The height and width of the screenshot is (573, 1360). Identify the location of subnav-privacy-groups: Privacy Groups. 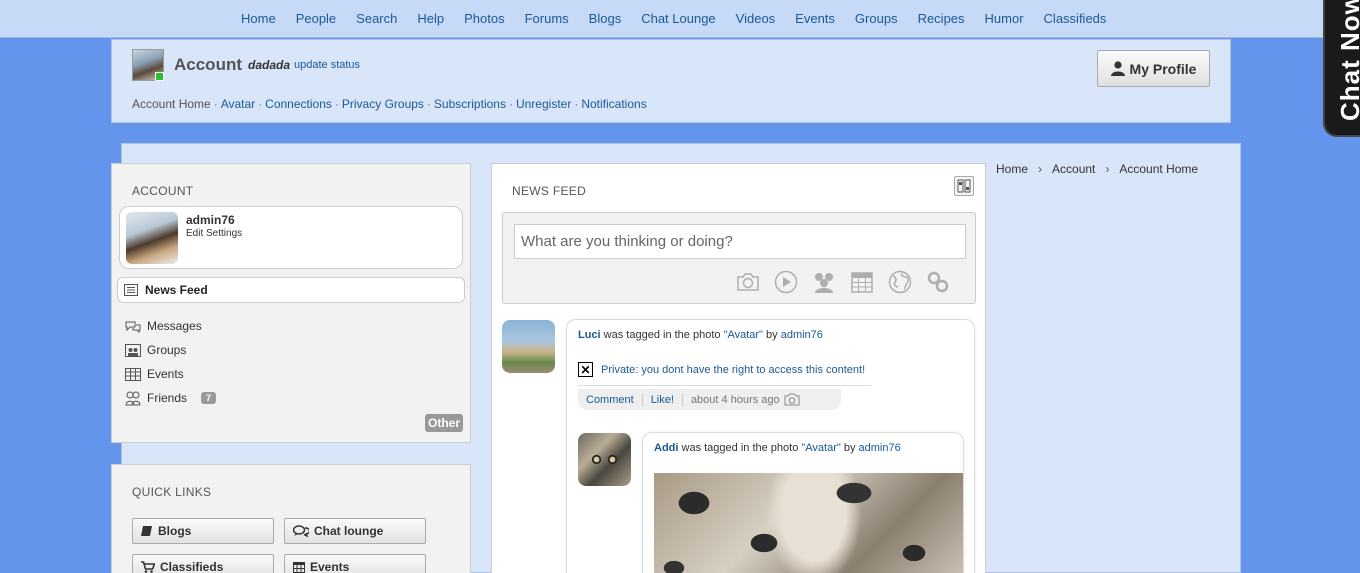
(383, 104).